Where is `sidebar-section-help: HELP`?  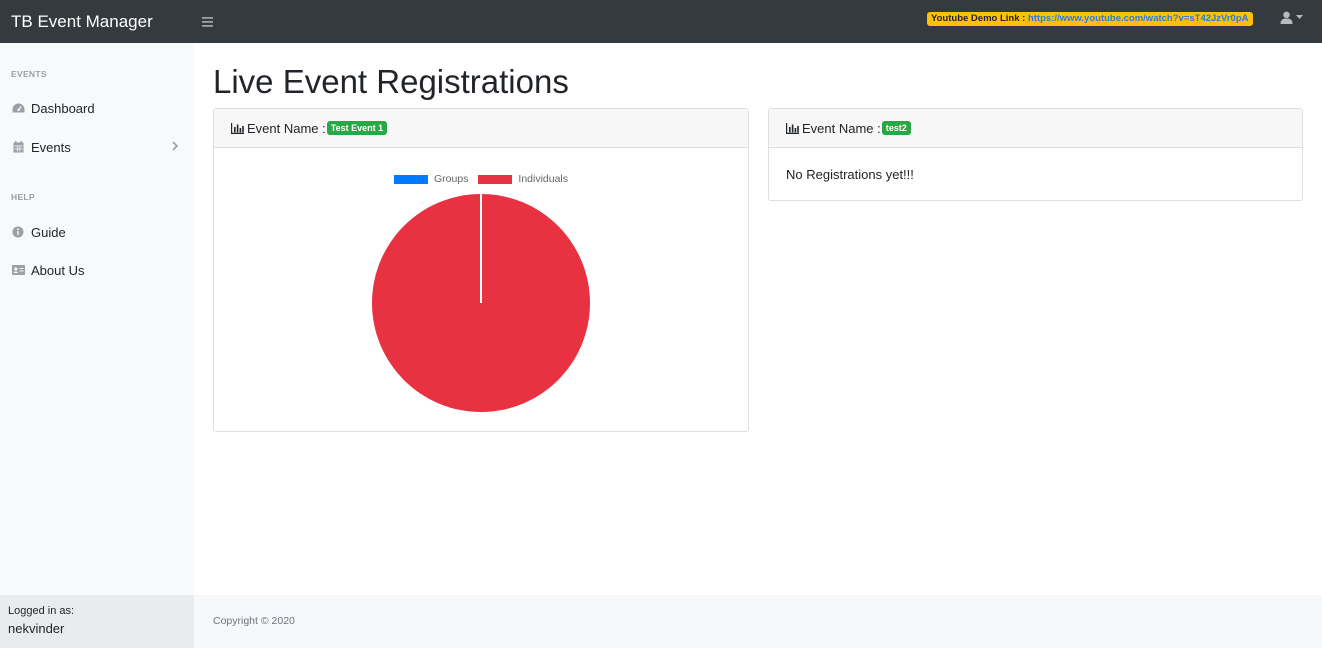
sidebar-section-help: HELP is located at coordinates (23, 197).